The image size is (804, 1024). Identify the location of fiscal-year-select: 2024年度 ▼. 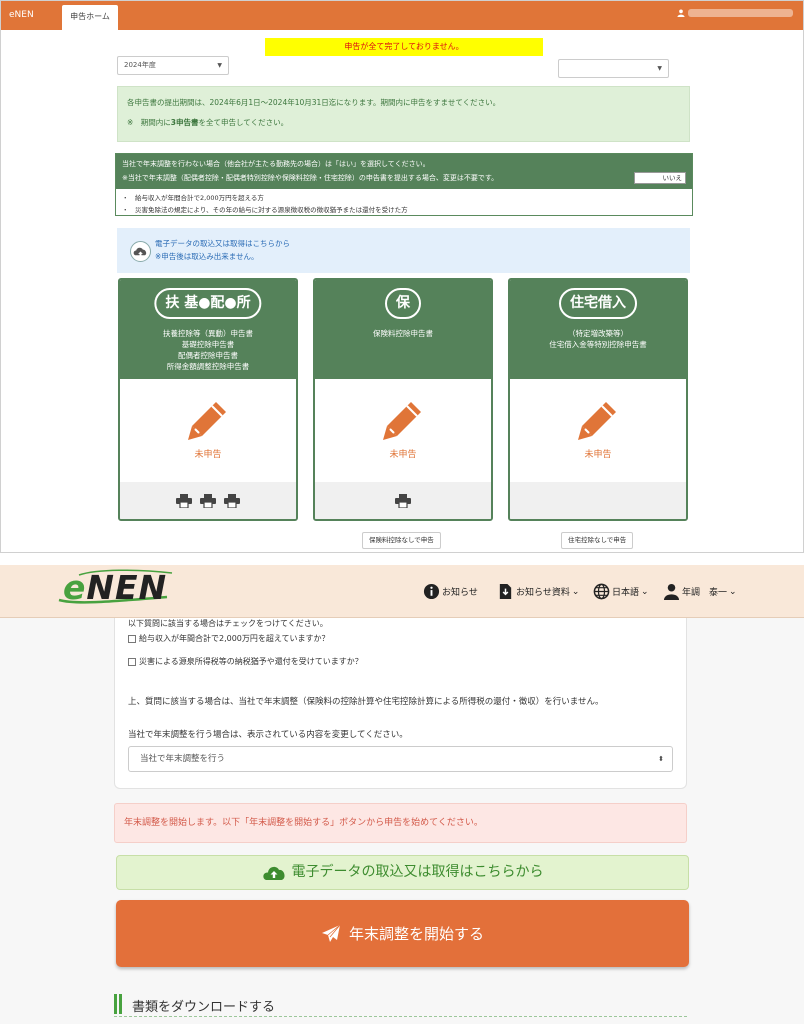
(173, 65).